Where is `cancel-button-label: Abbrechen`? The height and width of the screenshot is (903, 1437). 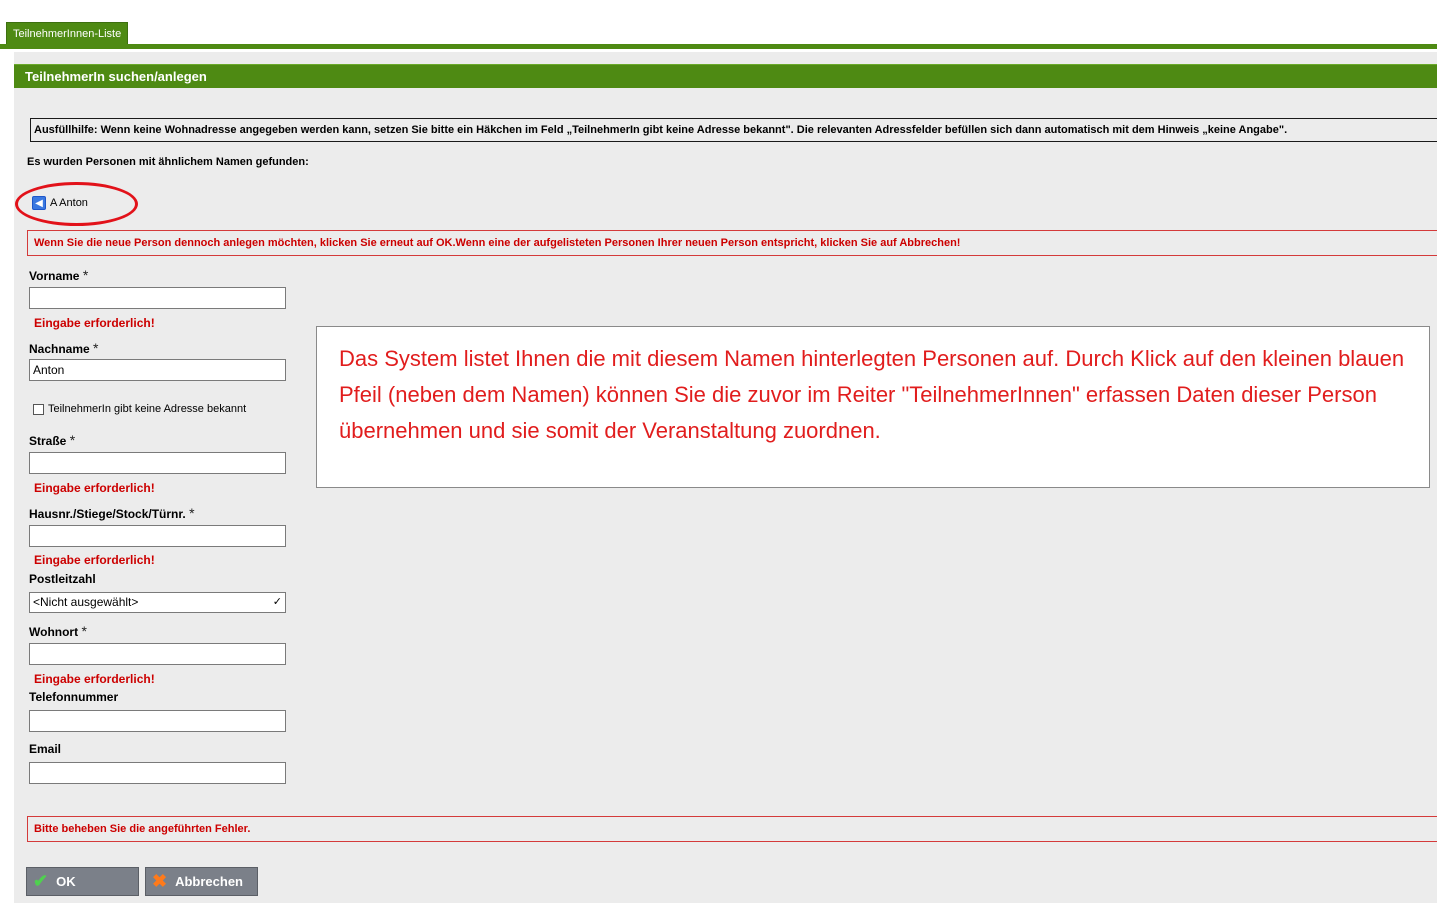
cancel-button-label: Abbrechen is located at coordinates (209, 881).